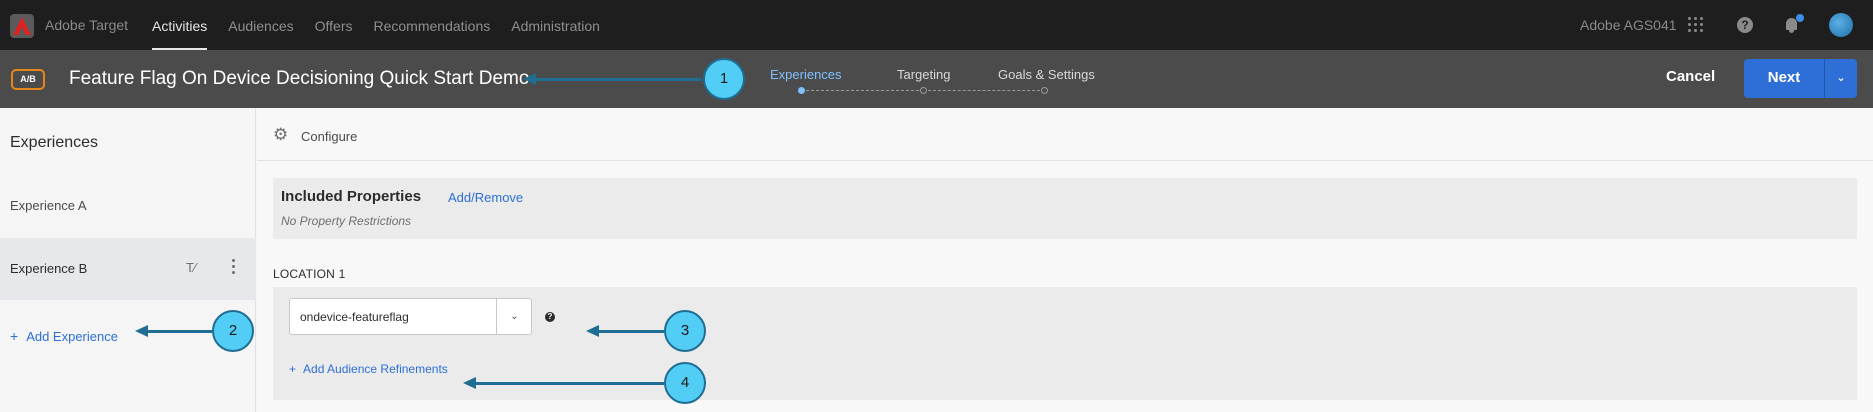 This screenshot has height=412, width=1873. I want to click on configure-label: Configure, so click(329, 136).